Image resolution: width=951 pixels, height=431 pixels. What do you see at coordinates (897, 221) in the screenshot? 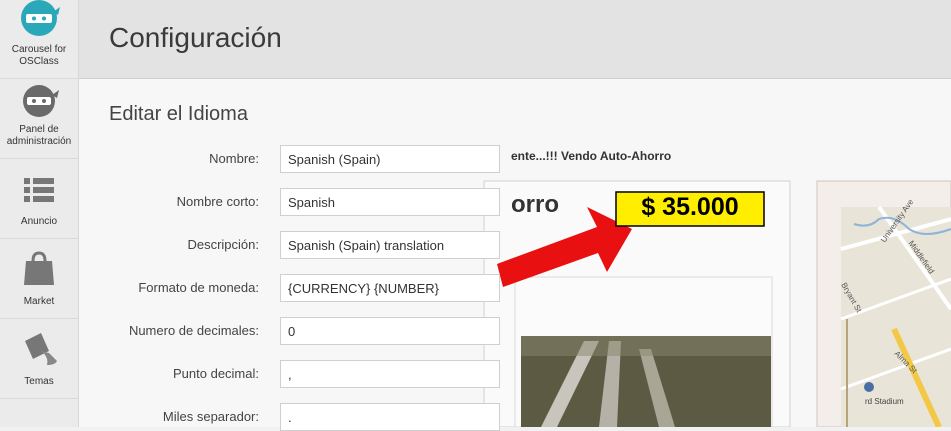
I see `map-label-university: University Ave` at bounding box center [897, 221].